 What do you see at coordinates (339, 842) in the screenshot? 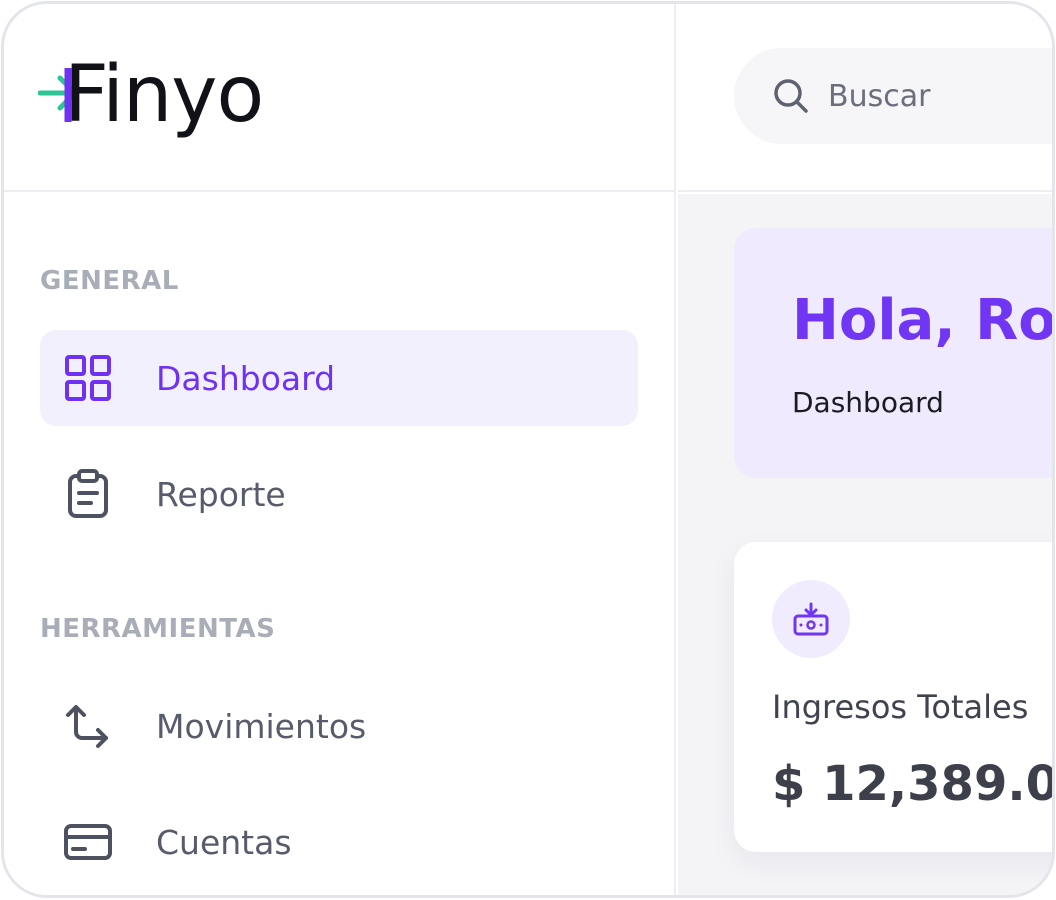
I see `sidebar-item-cuentas: Cuentas` at bounding box center [339, 842].